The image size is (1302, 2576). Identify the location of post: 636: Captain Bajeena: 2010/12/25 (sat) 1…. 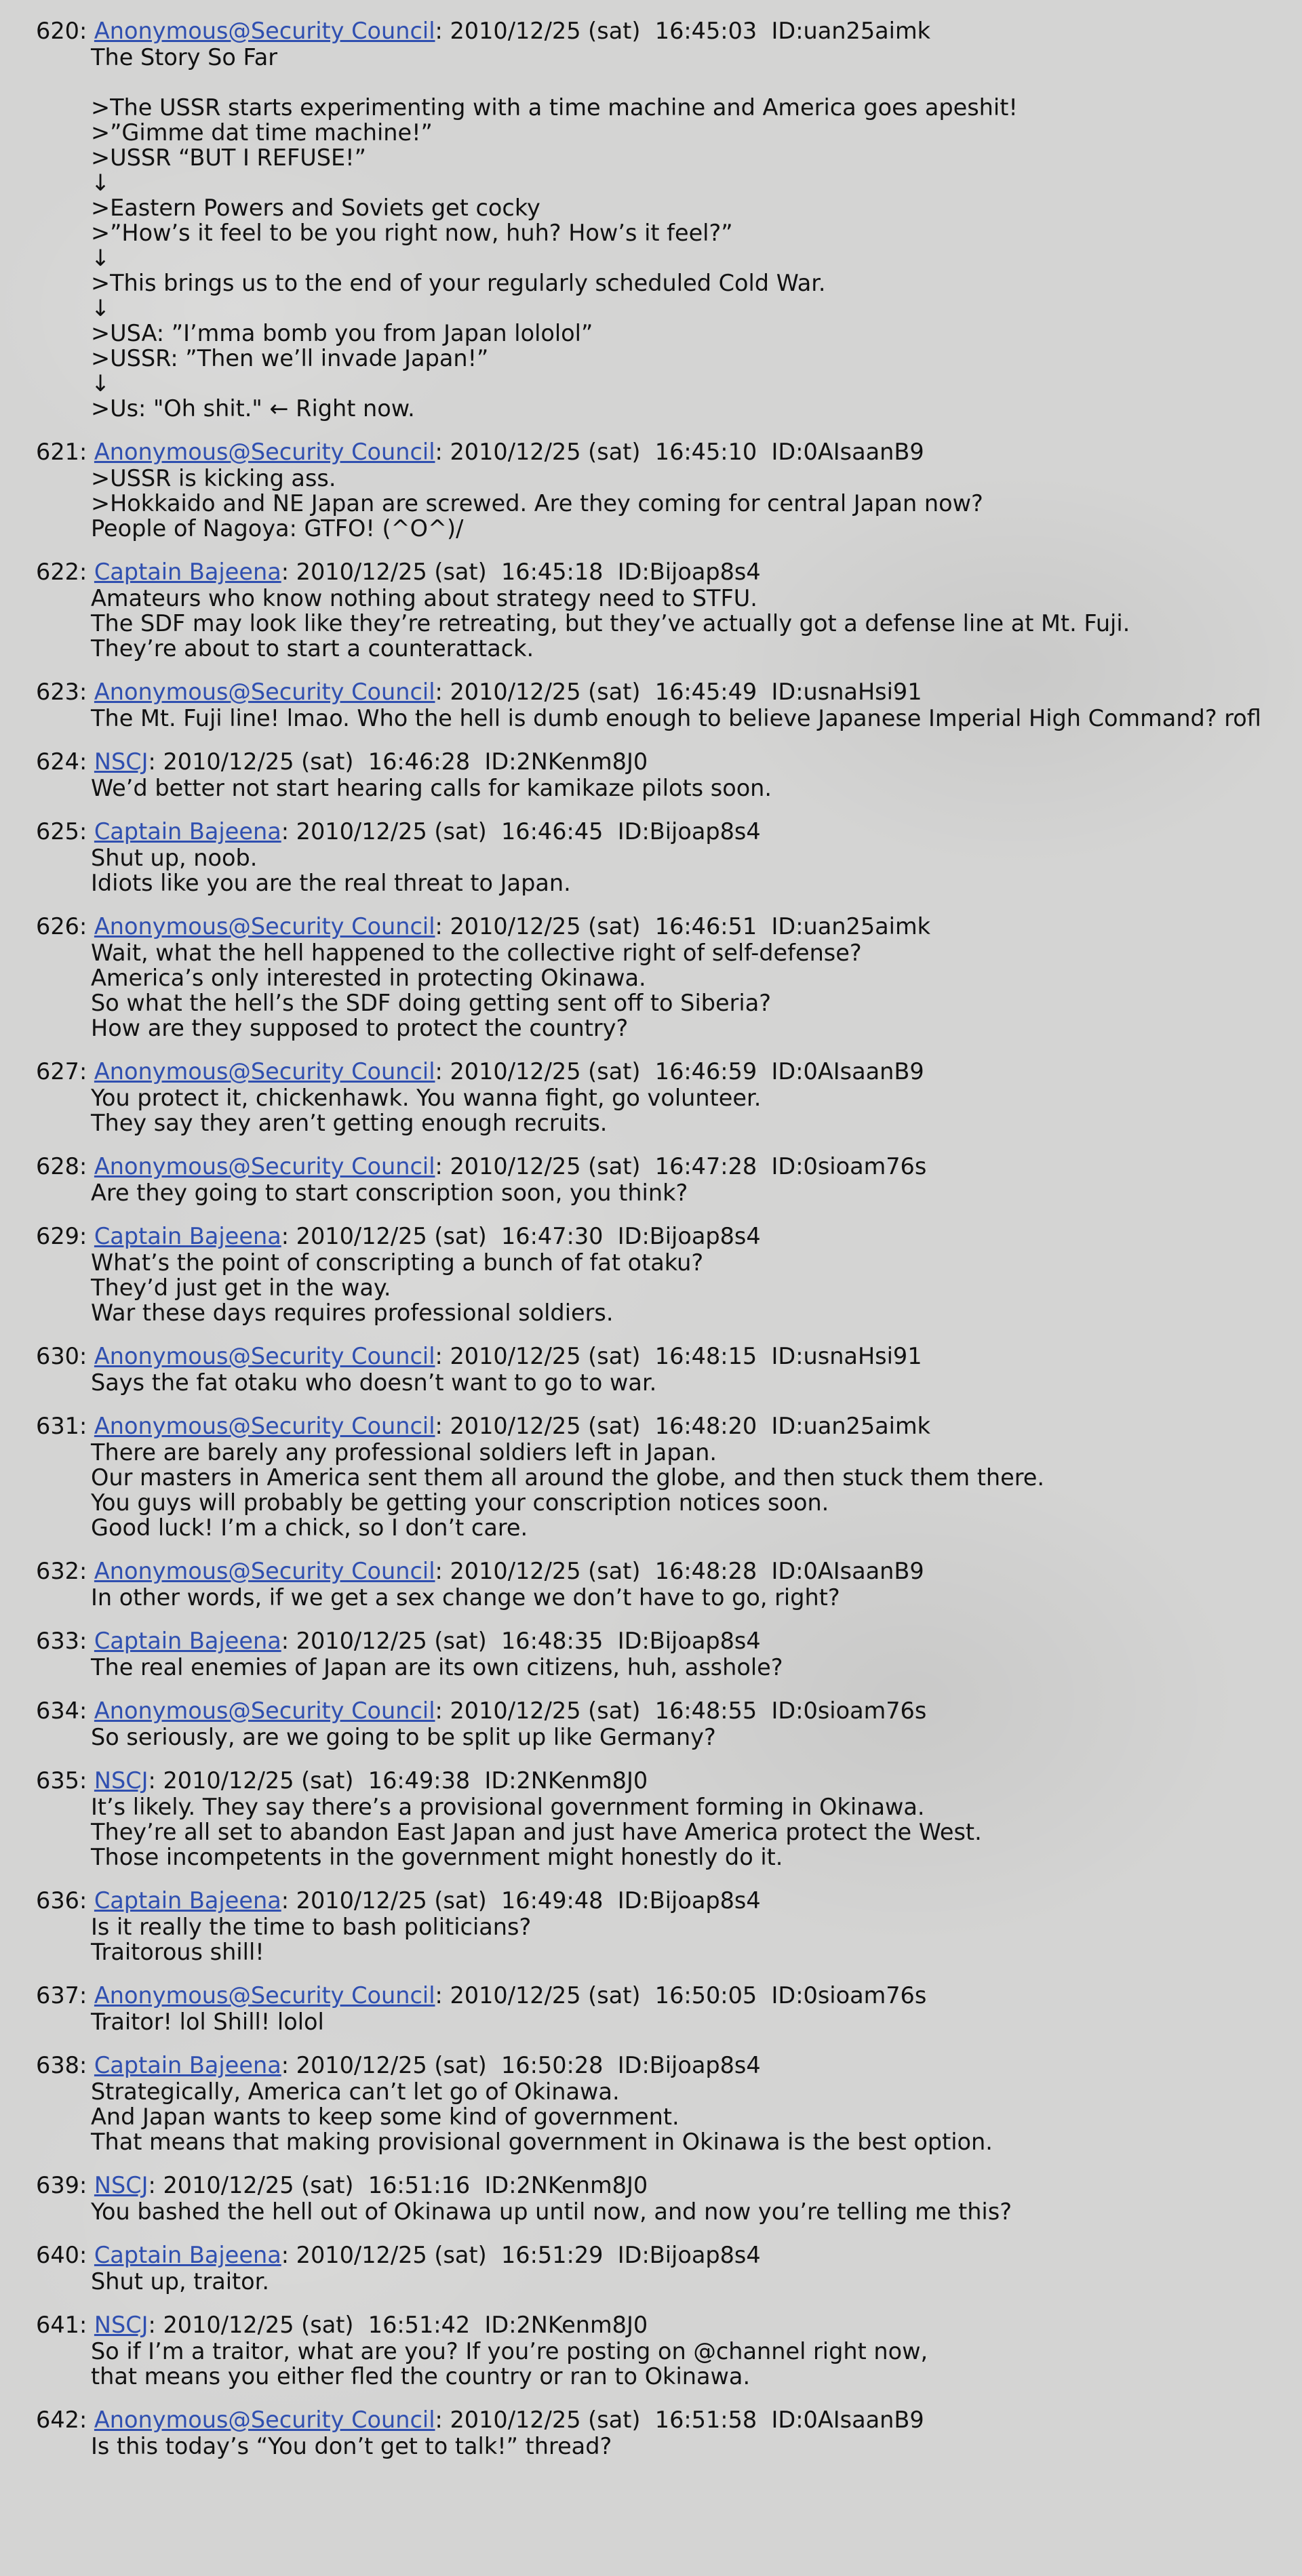
(655, 1926).